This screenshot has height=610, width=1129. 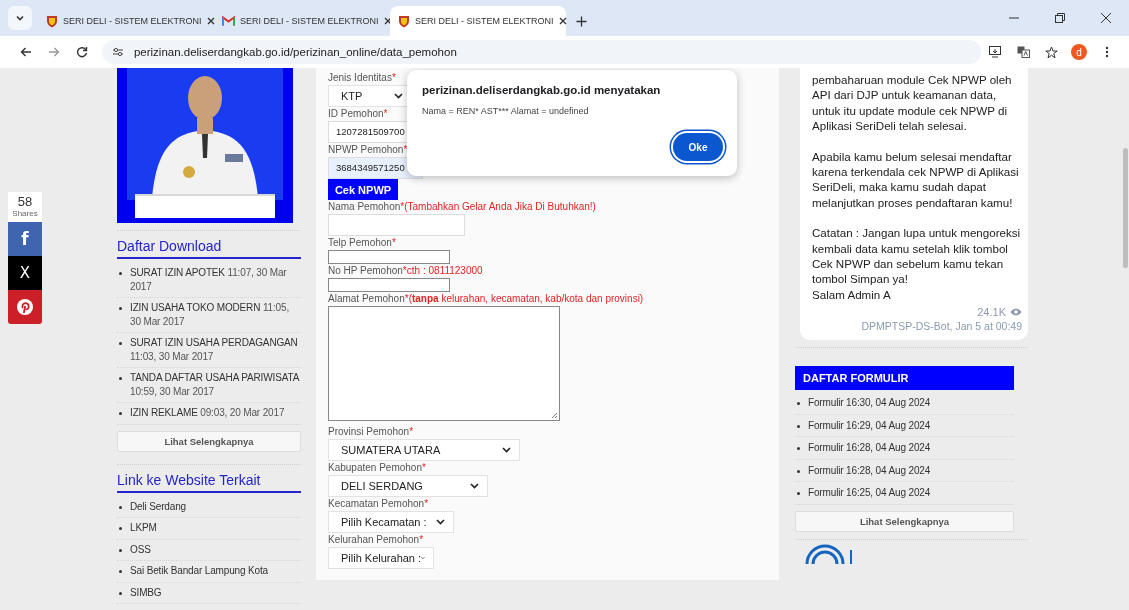 I want to click on message-signature: Salam Admin A, so click(x=852, y=294).